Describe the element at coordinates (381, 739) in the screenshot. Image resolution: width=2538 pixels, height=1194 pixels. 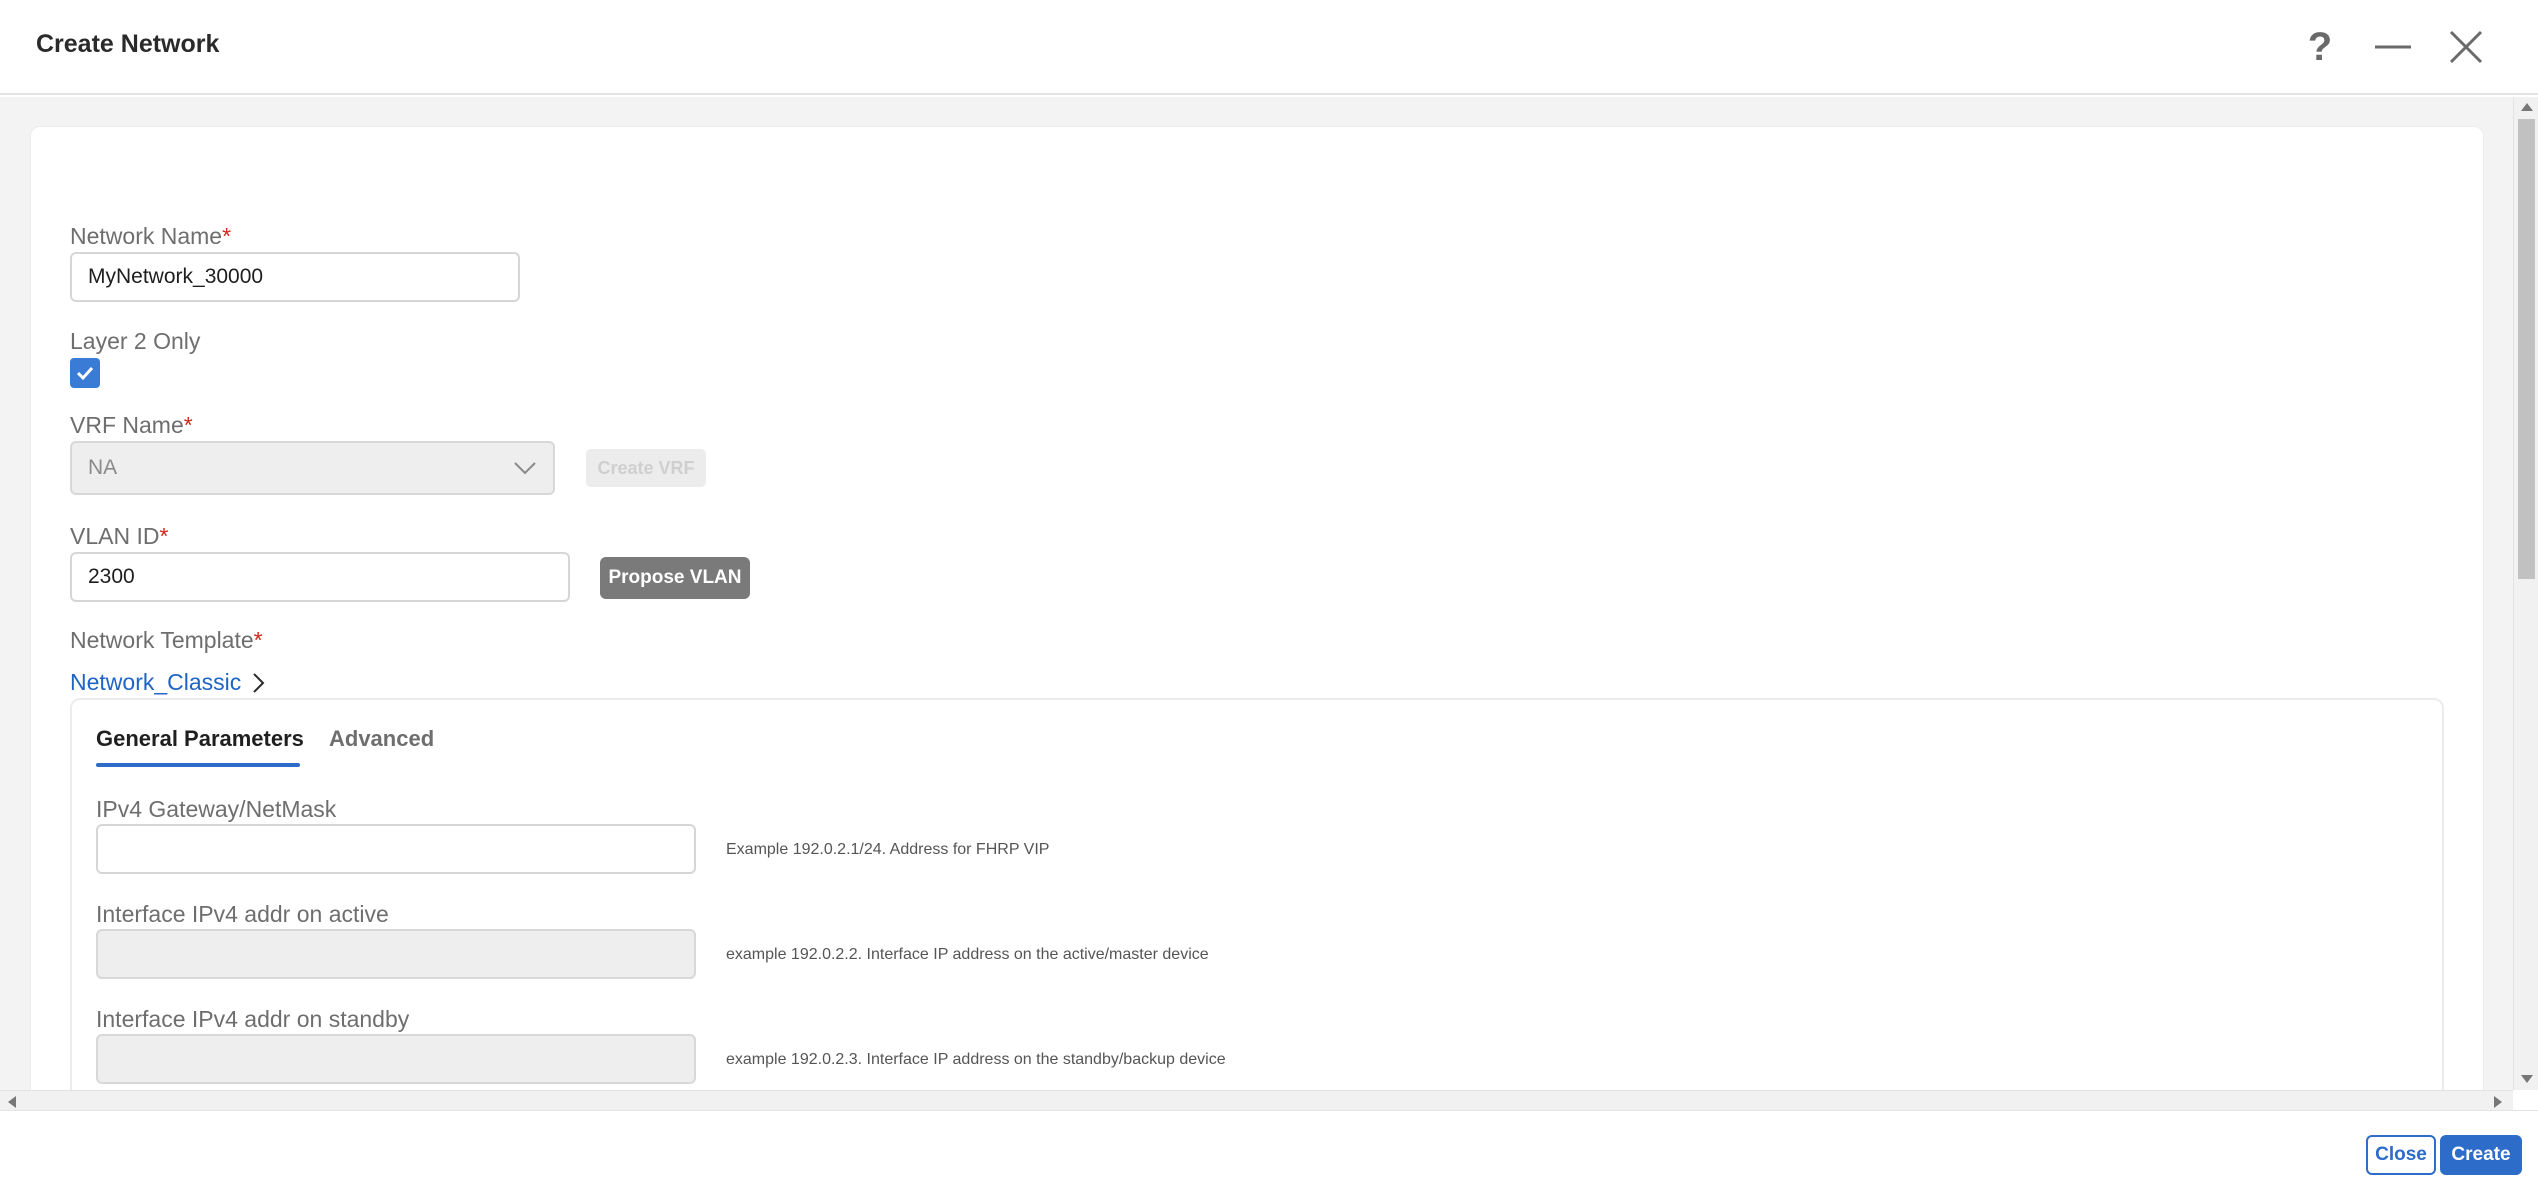
I see `tab-advanced: Advanced` at that location.